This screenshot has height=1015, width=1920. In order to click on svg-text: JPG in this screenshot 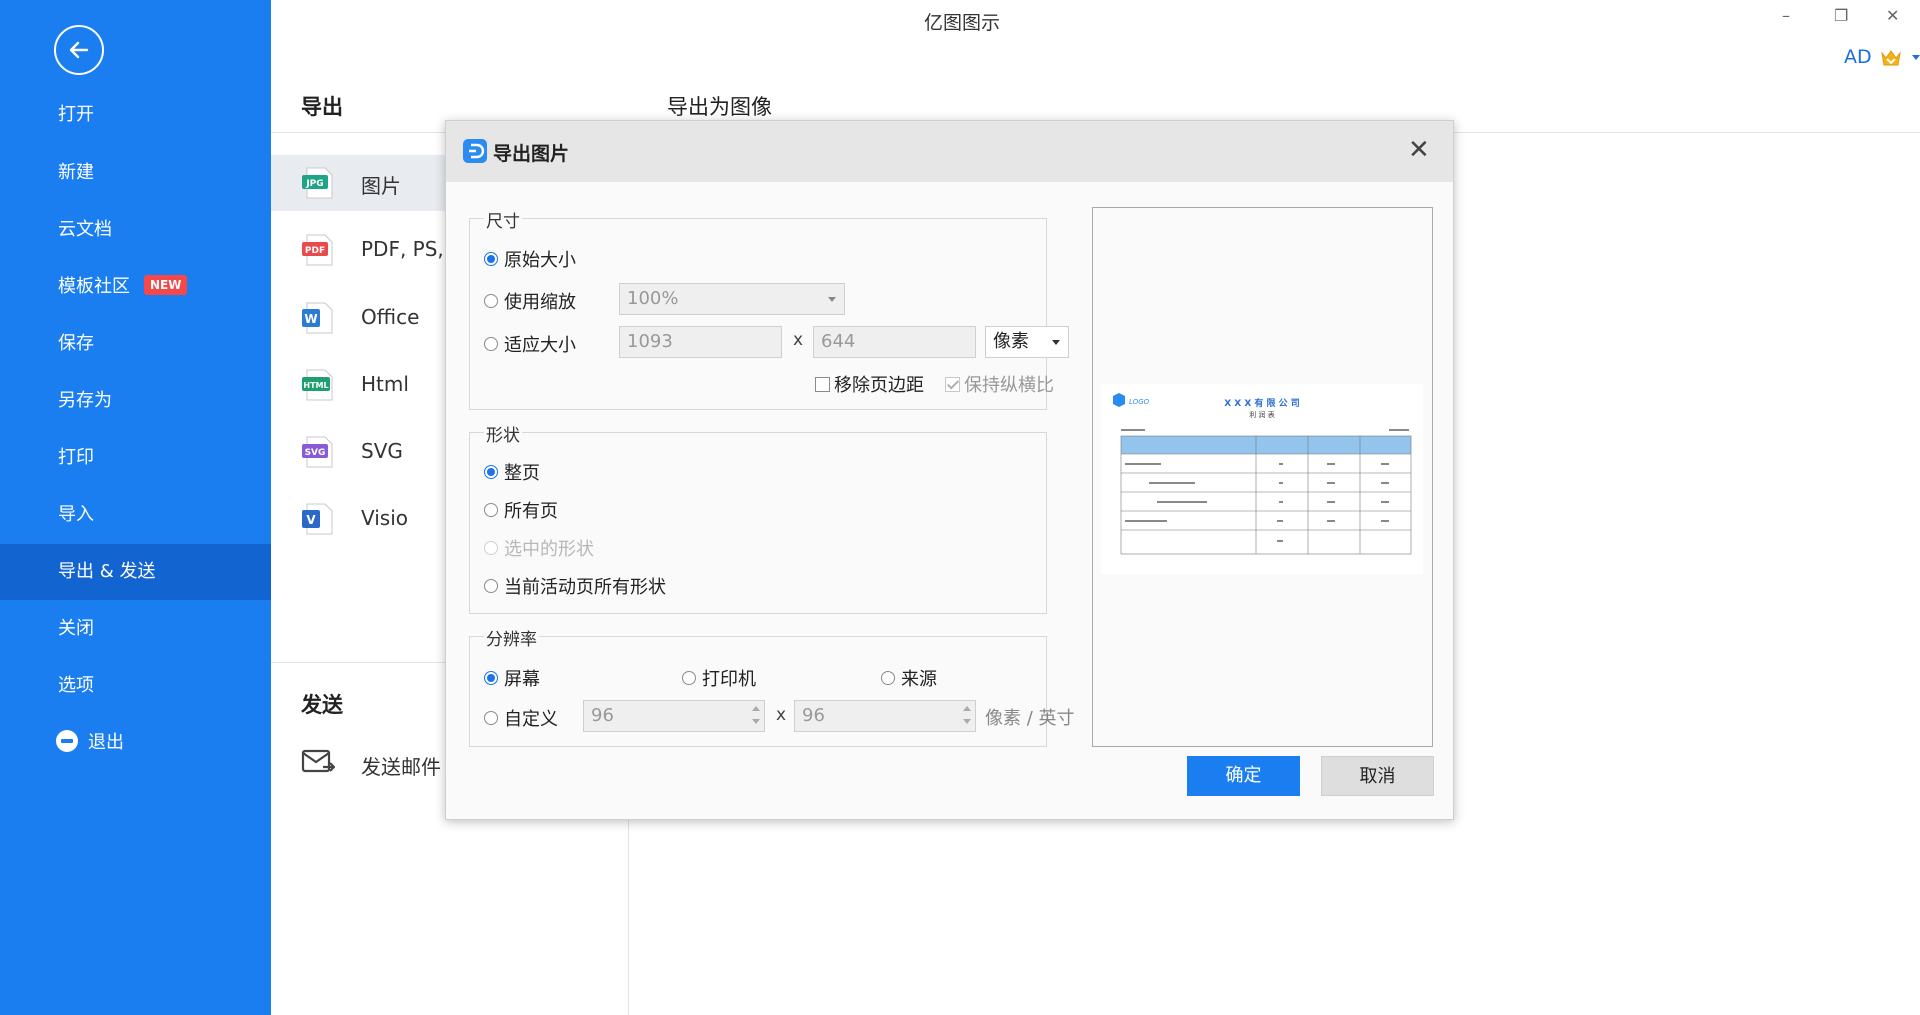, I will do `click(314, 184)`.